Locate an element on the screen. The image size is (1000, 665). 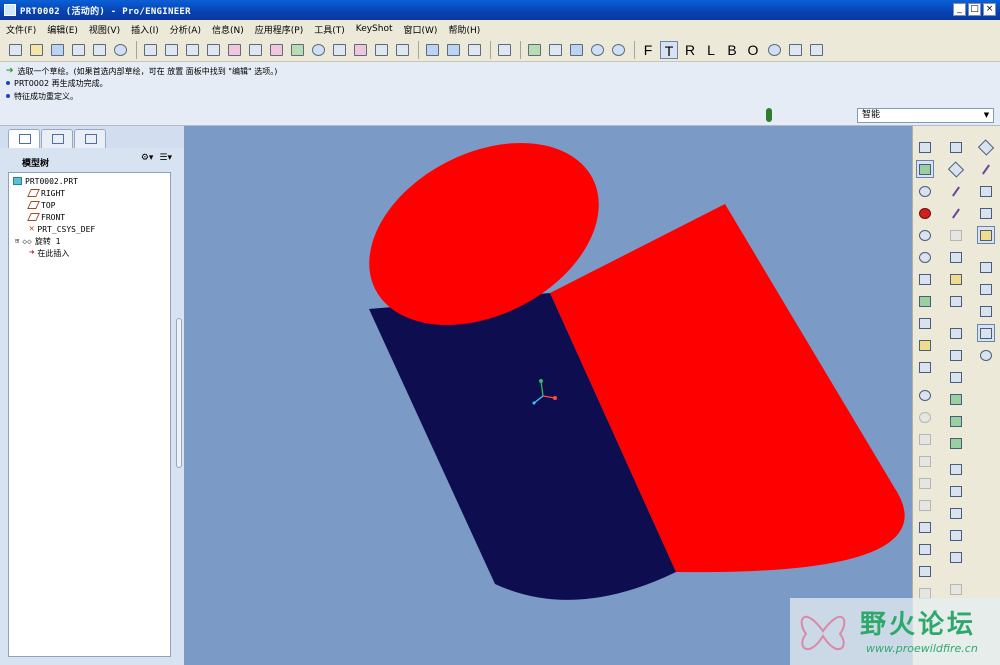
maximize-button: □ is located at coordinates (974, 9).